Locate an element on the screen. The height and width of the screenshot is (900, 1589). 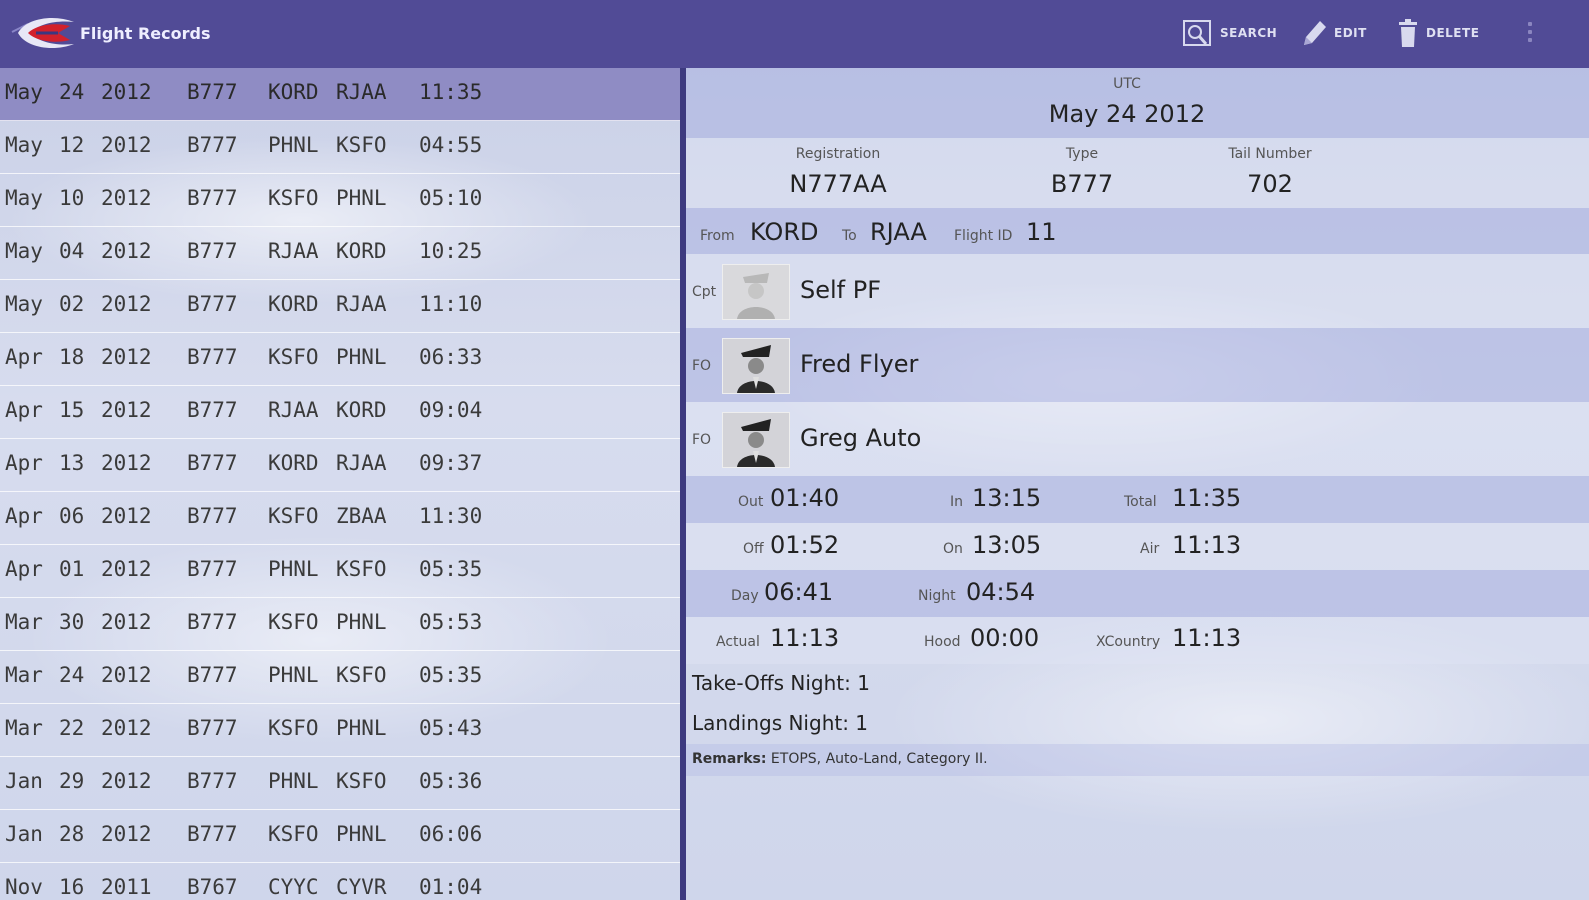
landings-night: Landings Night: 1 is located at coordinates (780, 723).